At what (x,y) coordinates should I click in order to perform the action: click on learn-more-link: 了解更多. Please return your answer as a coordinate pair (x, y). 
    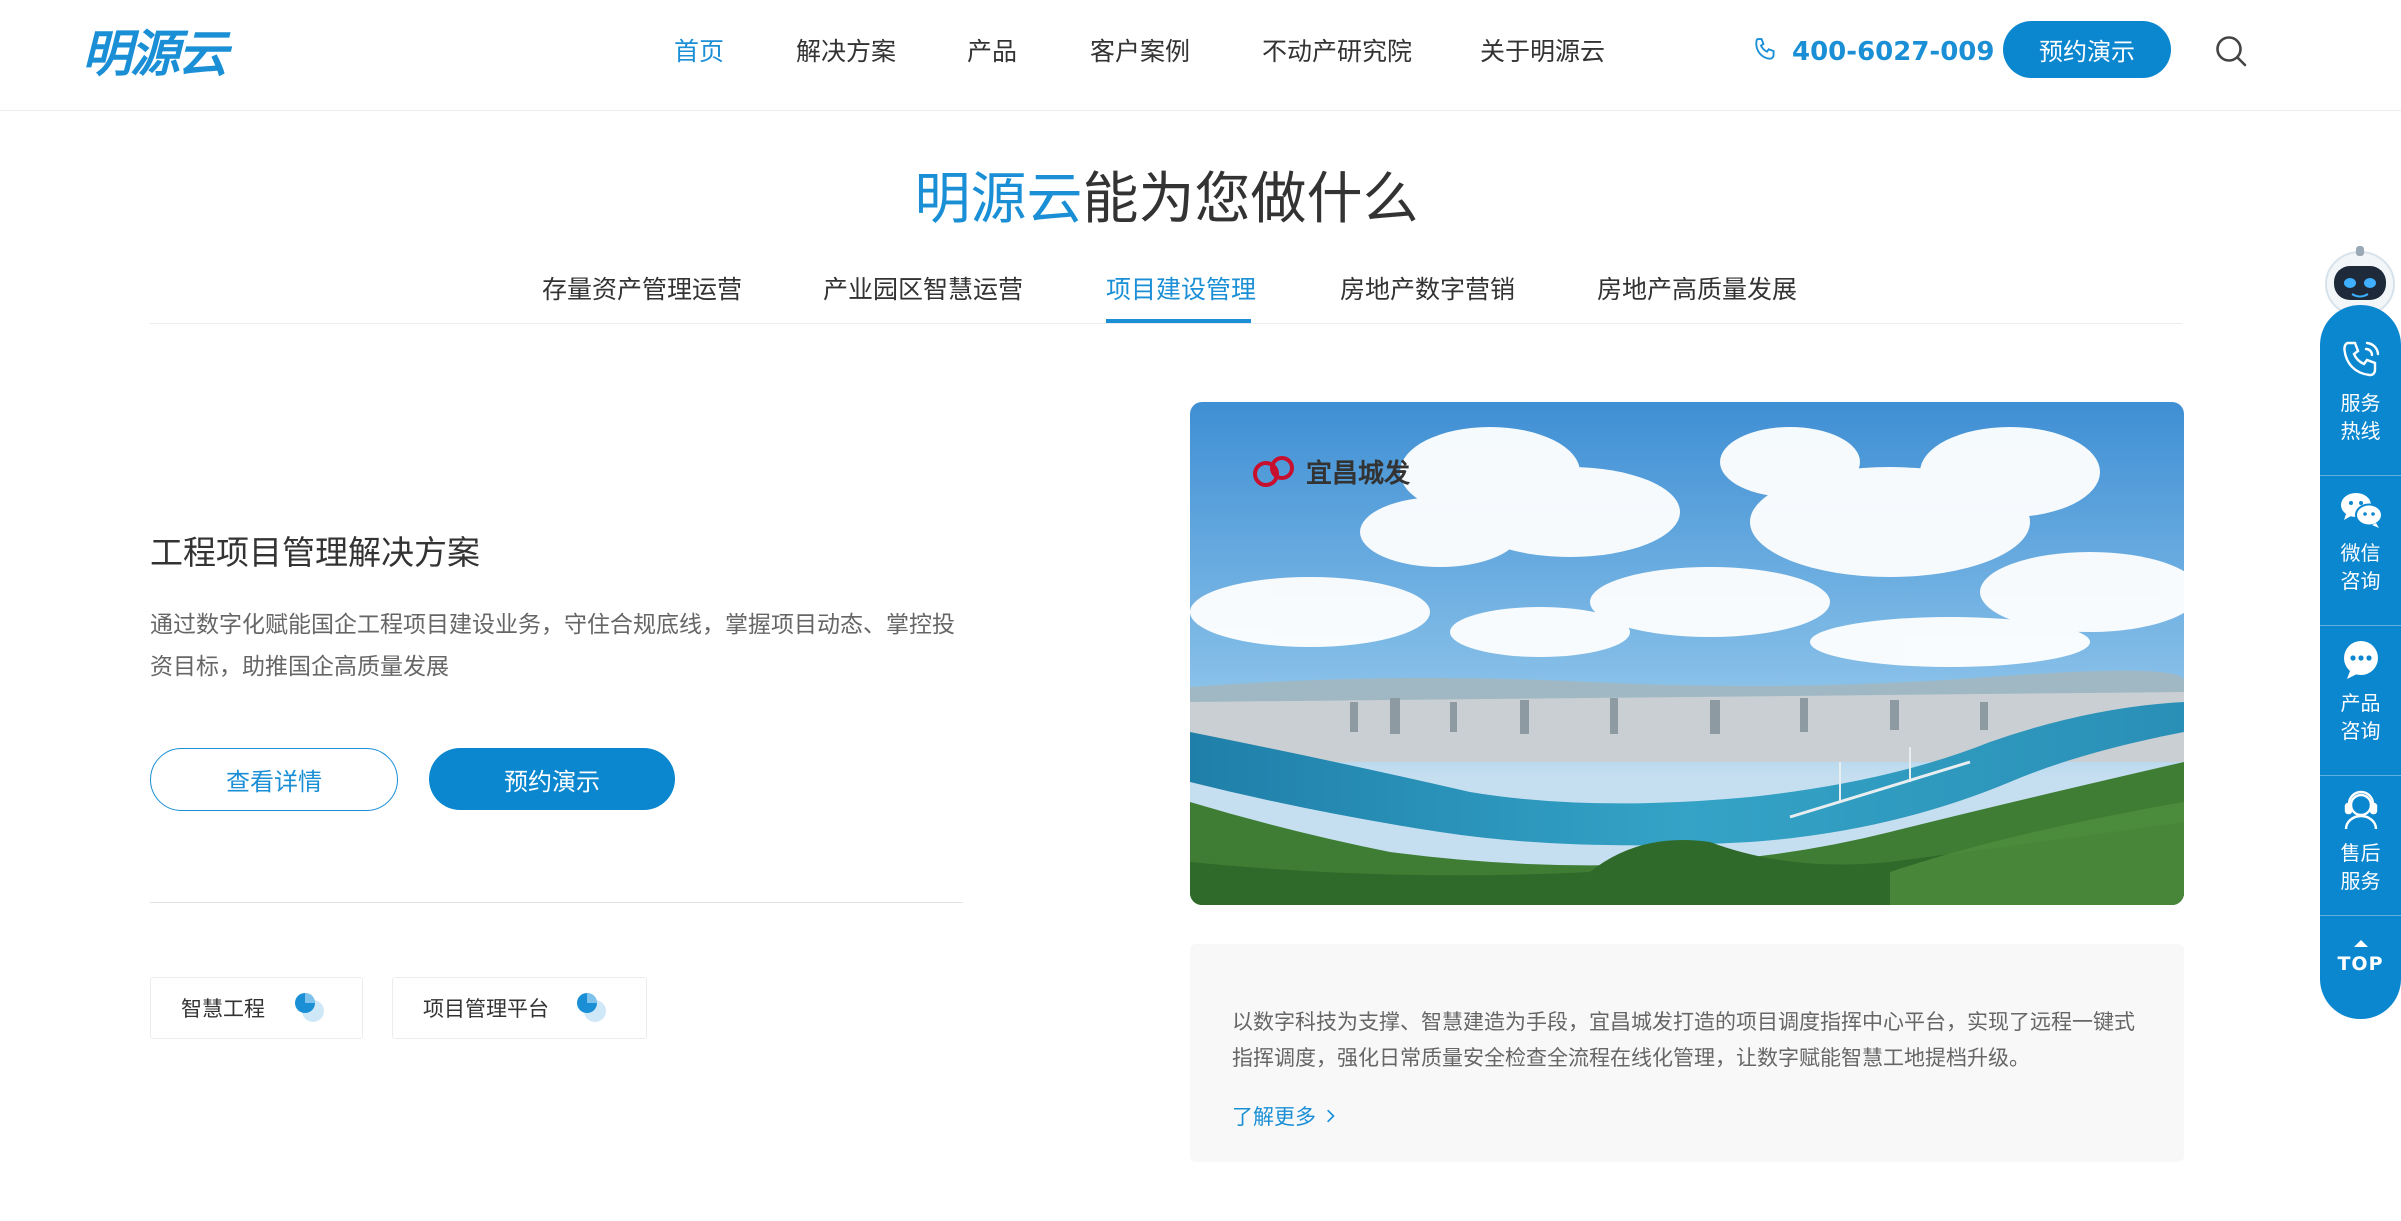
    Looking at the image, I should click on (1284, 1117).